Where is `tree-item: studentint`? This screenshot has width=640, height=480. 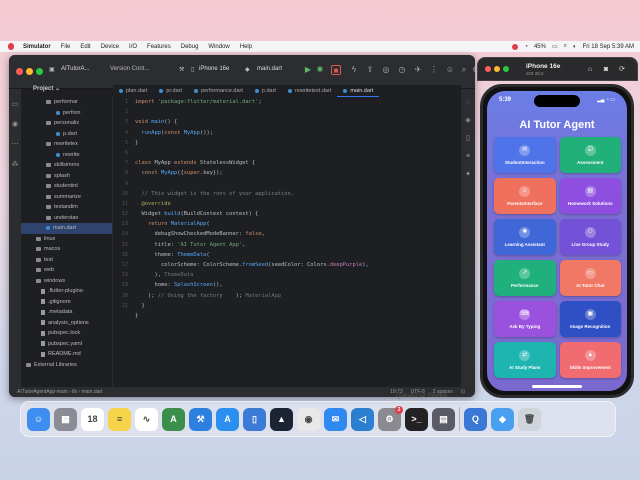
tree-item: studentint is located at coordinates (66, 186).